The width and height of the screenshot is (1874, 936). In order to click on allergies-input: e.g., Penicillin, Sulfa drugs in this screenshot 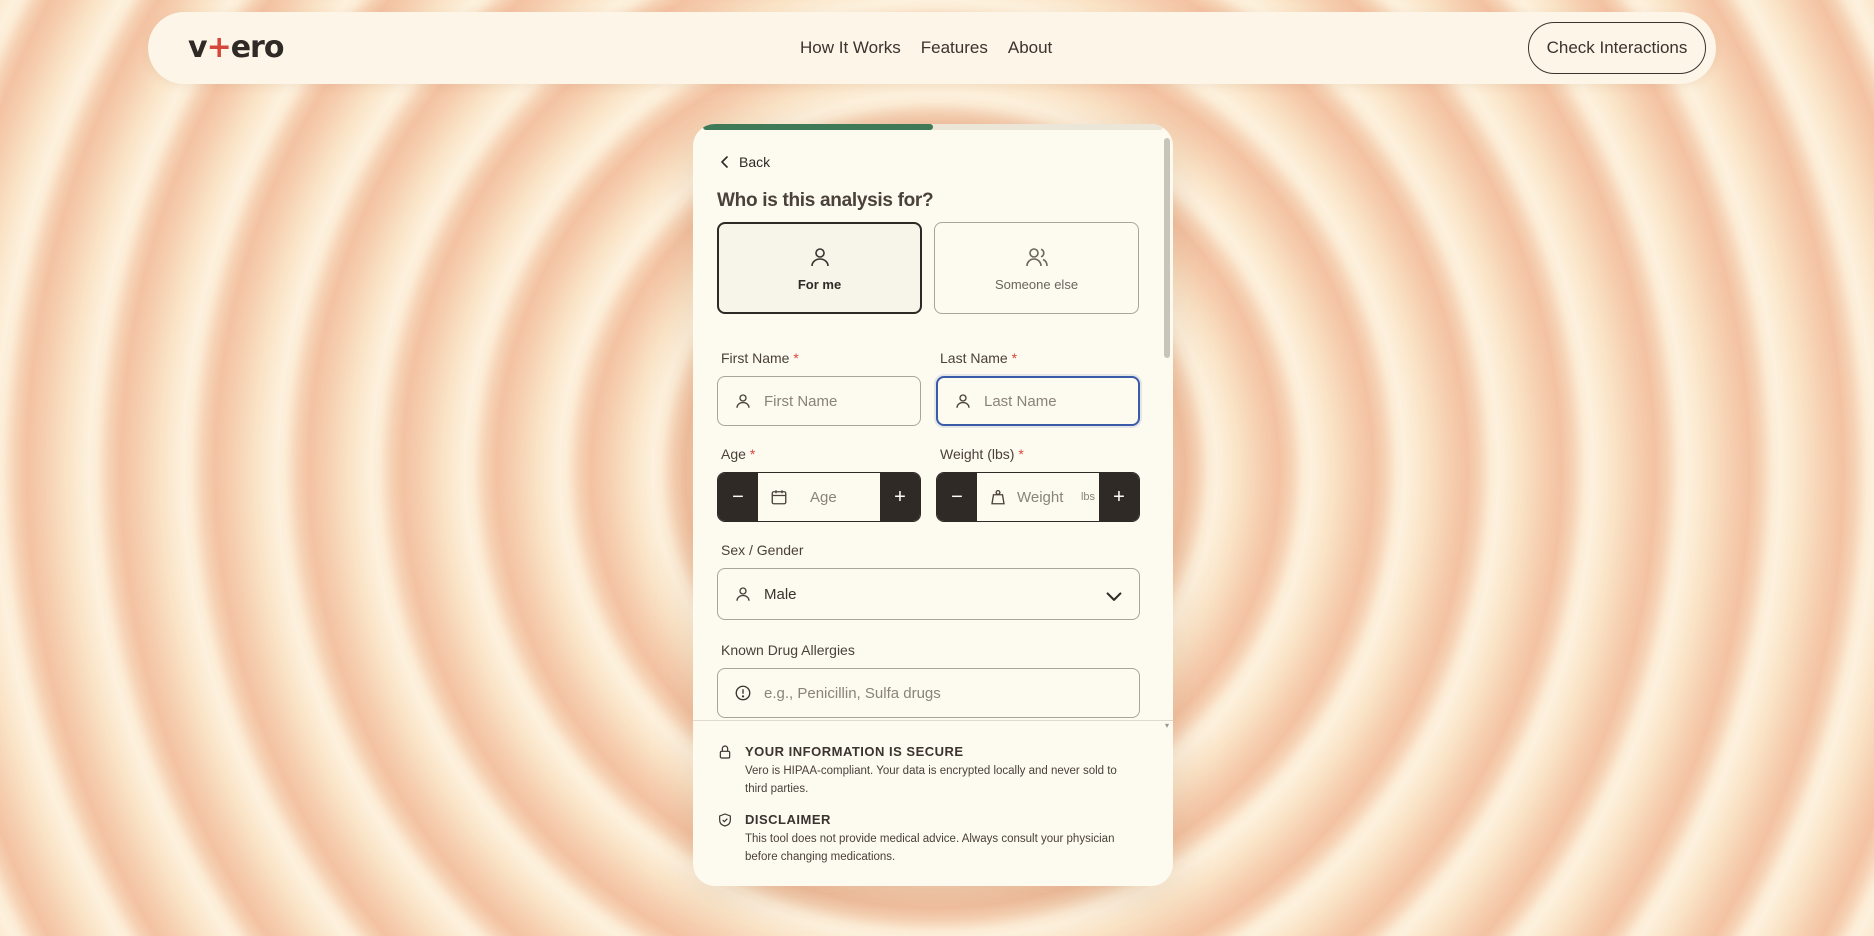, I will do `click(928, 693)`.